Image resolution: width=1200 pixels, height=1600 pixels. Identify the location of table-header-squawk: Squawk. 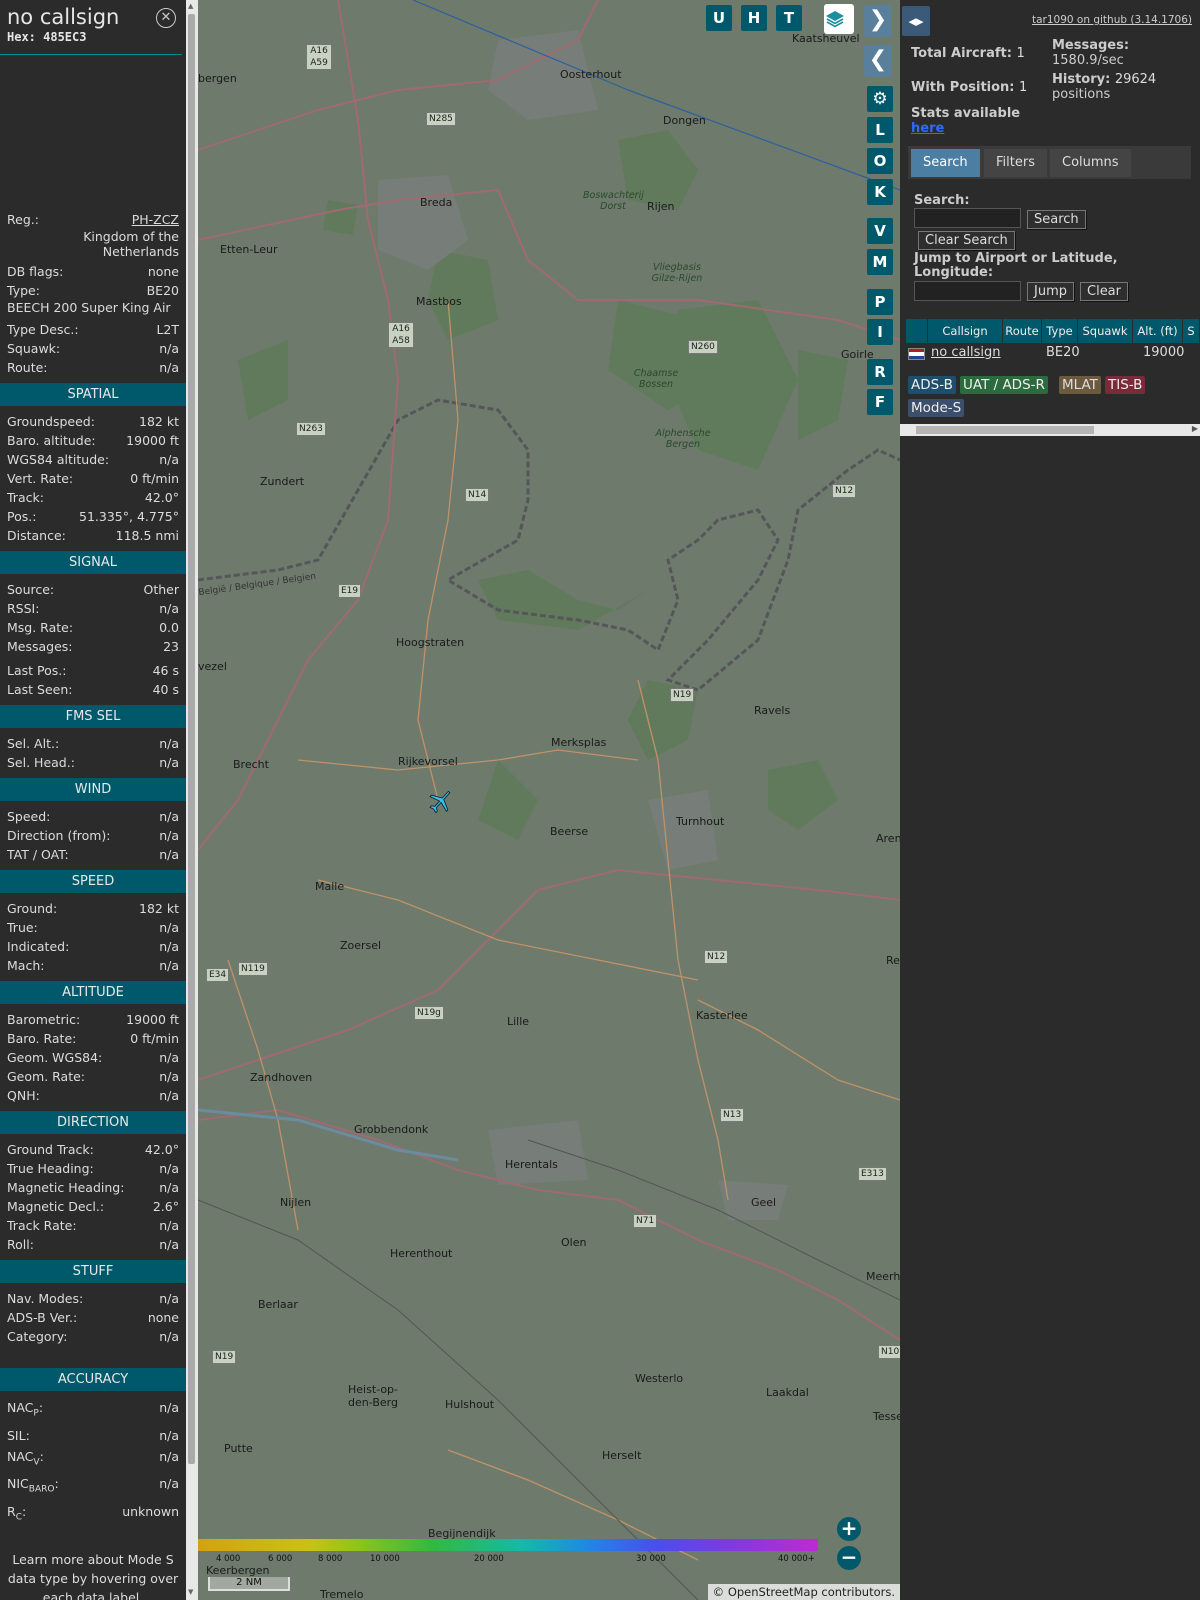
(1105, 331).